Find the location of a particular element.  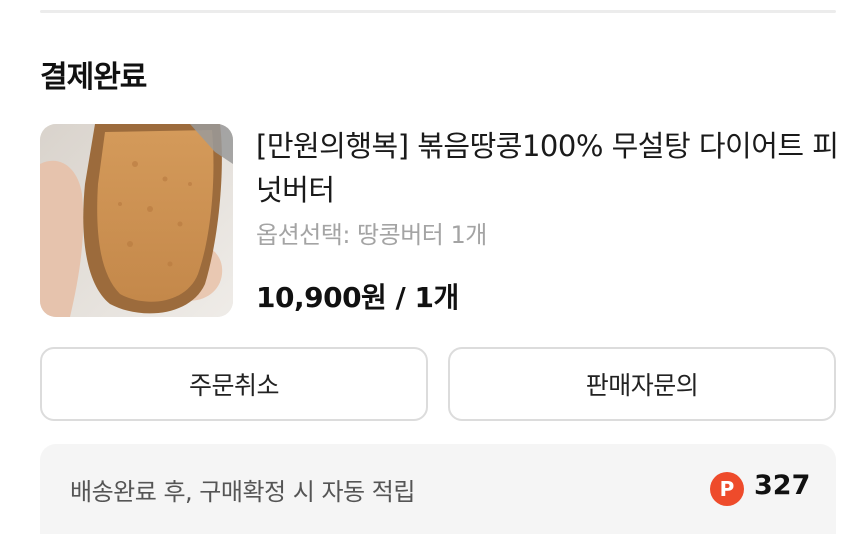

product-price: 10,900원 / 1개 is located at coordinates (357, 297).